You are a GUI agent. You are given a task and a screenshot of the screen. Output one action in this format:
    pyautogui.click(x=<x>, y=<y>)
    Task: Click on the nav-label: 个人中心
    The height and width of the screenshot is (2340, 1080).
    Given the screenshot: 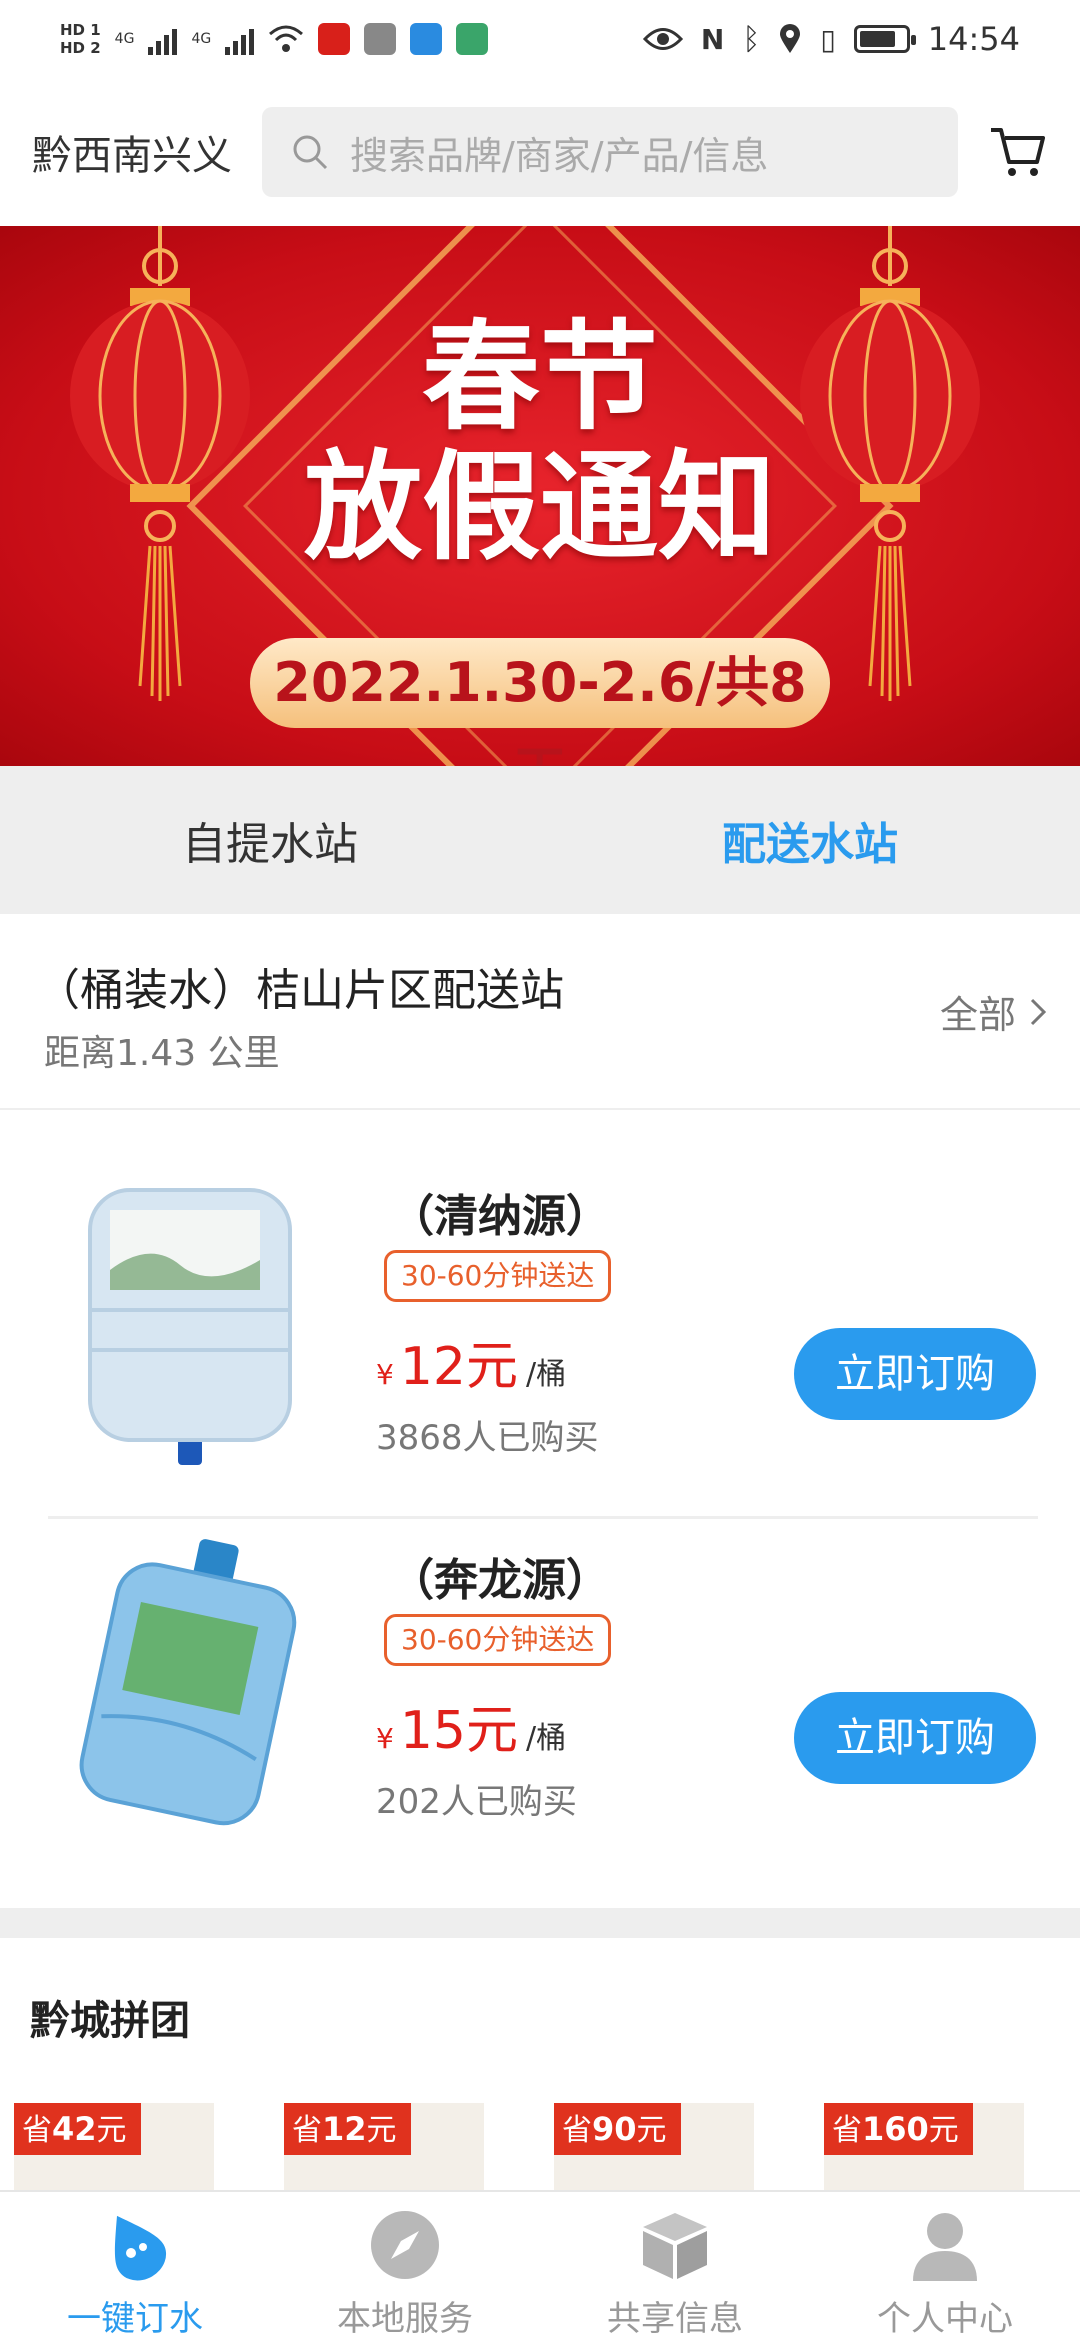 What is the action you would take?
    pyautogui.click(x=945, y=2319)
    